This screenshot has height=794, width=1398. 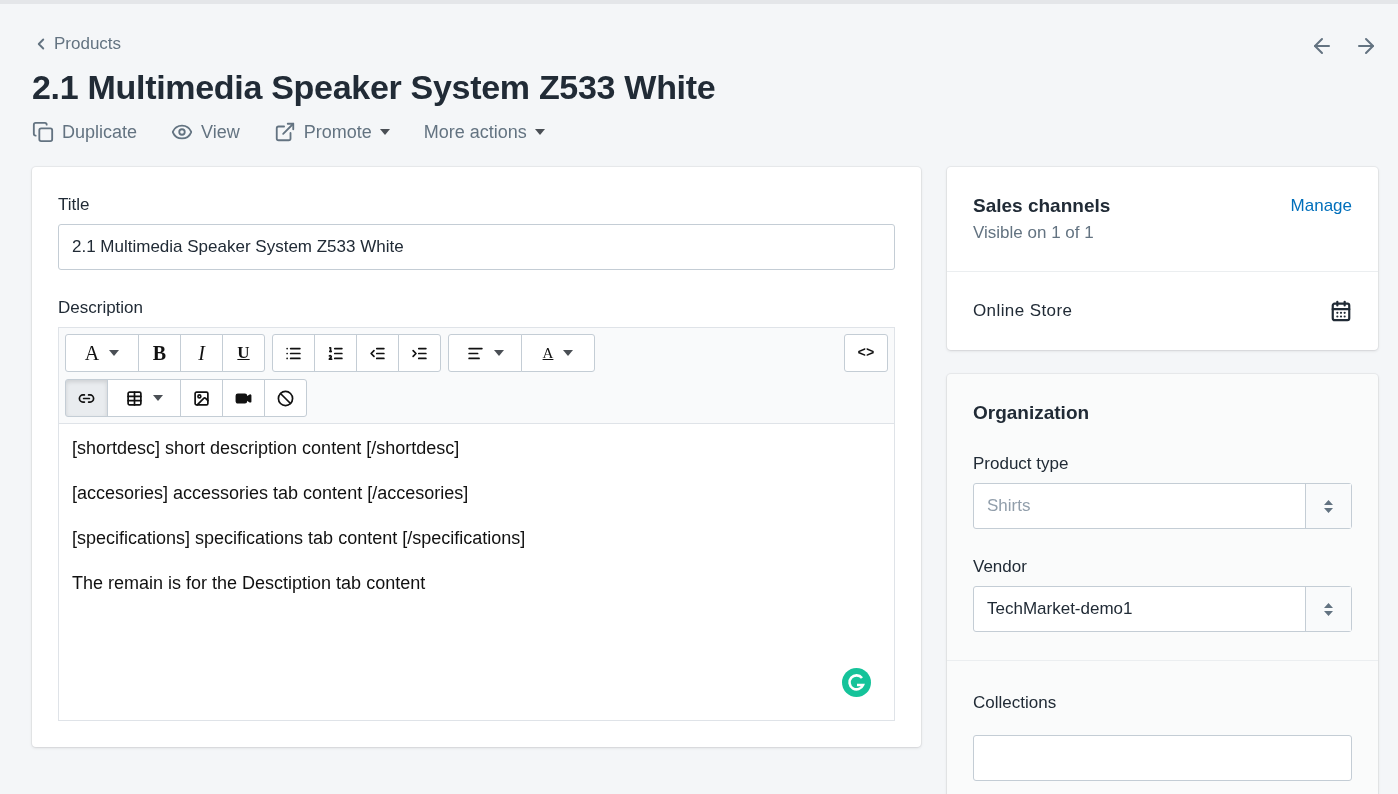 What do you see at coordinates (1015, 703) in the screenshot?
I see `field-label: Collections` at bounding box center [1015, 703].